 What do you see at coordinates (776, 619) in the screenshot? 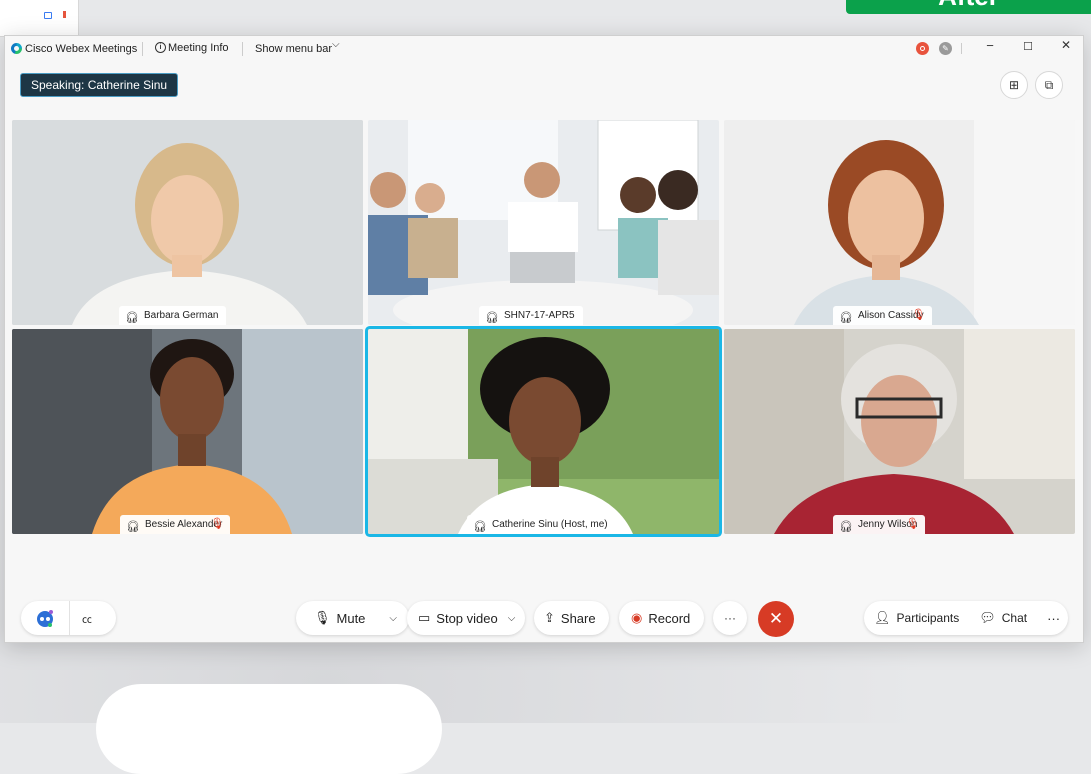
I see `end-meeting-button: ✕` at bounding box center [776, 619].